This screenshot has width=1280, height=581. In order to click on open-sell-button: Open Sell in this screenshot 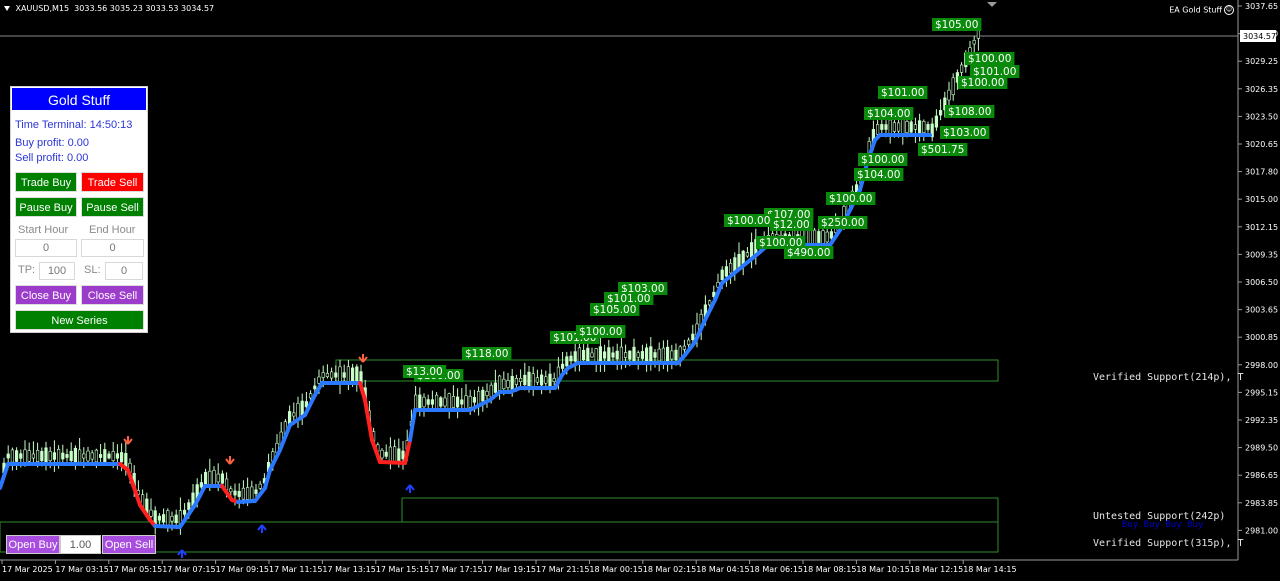, I will do `click(129, 544)`.